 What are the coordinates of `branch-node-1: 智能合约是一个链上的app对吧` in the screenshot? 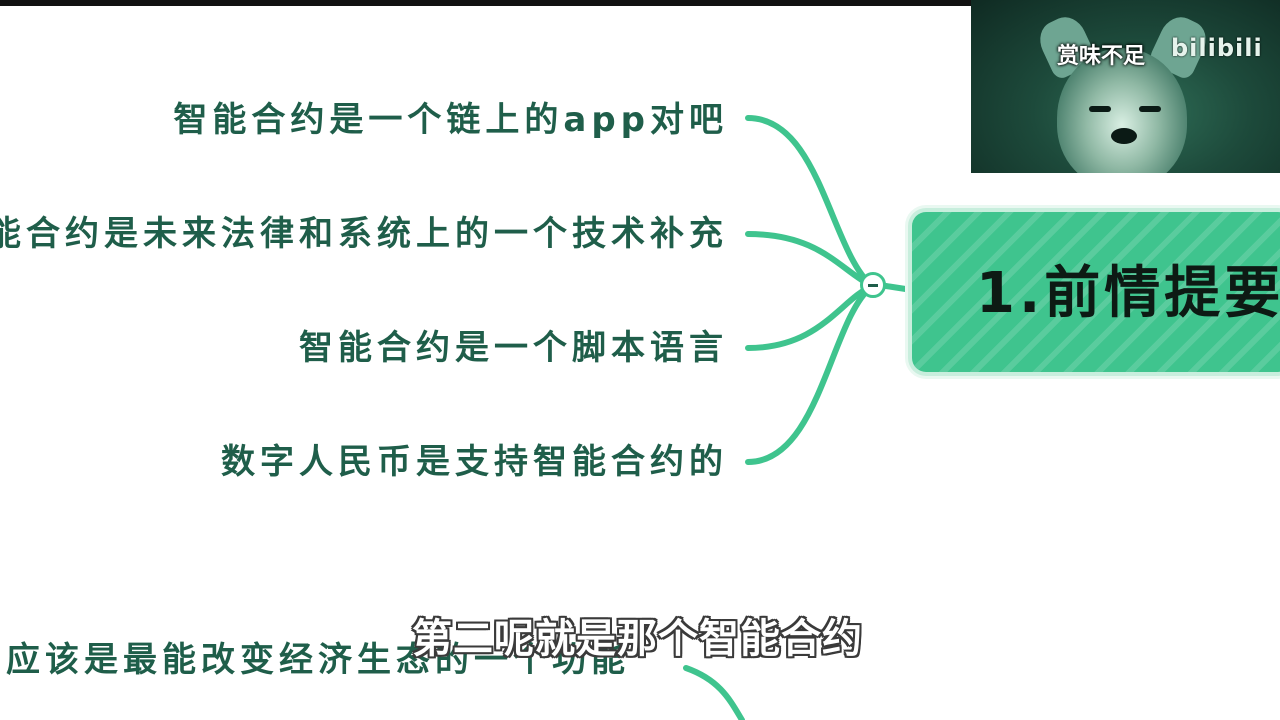 It's located at (450, 120).